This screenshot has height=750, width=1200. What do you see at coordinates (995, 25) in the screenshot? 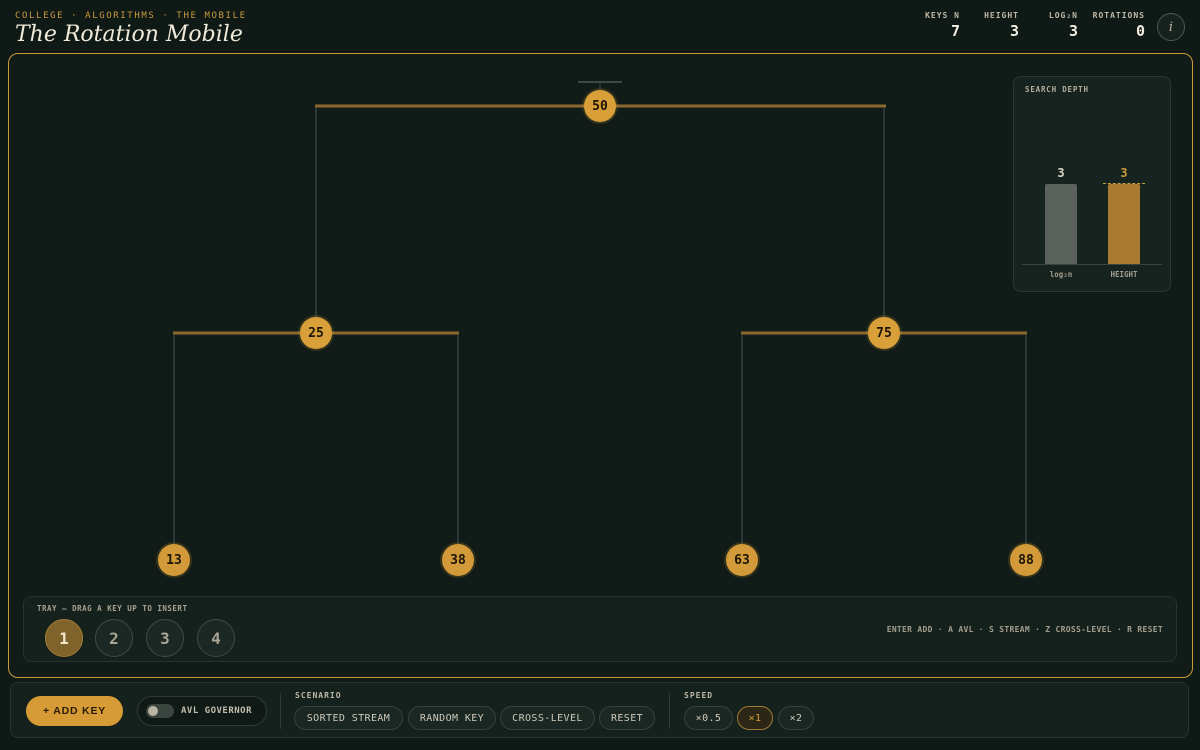
I see `stat-height: HEIGHT 3` at bounding box center [995, 25].